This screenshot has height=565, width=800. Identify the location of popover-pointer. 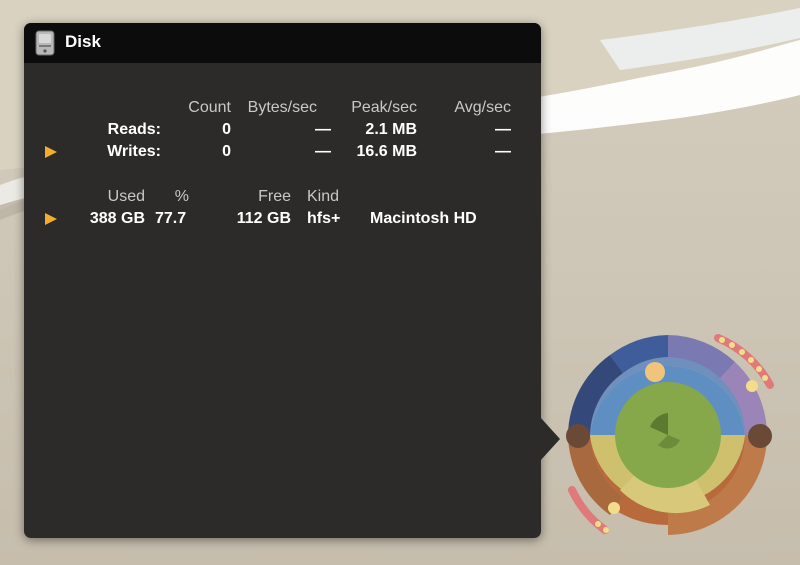
(550, 439).